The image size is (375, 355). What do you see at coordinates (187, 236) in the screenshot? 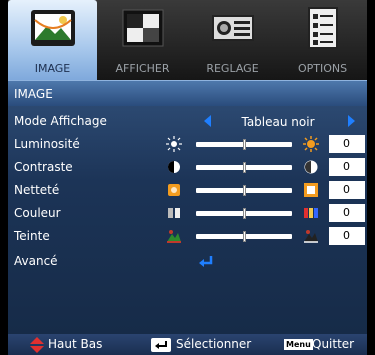
I see `slider-row-teinte: Teinte 0` at bounding box center [187, 236].